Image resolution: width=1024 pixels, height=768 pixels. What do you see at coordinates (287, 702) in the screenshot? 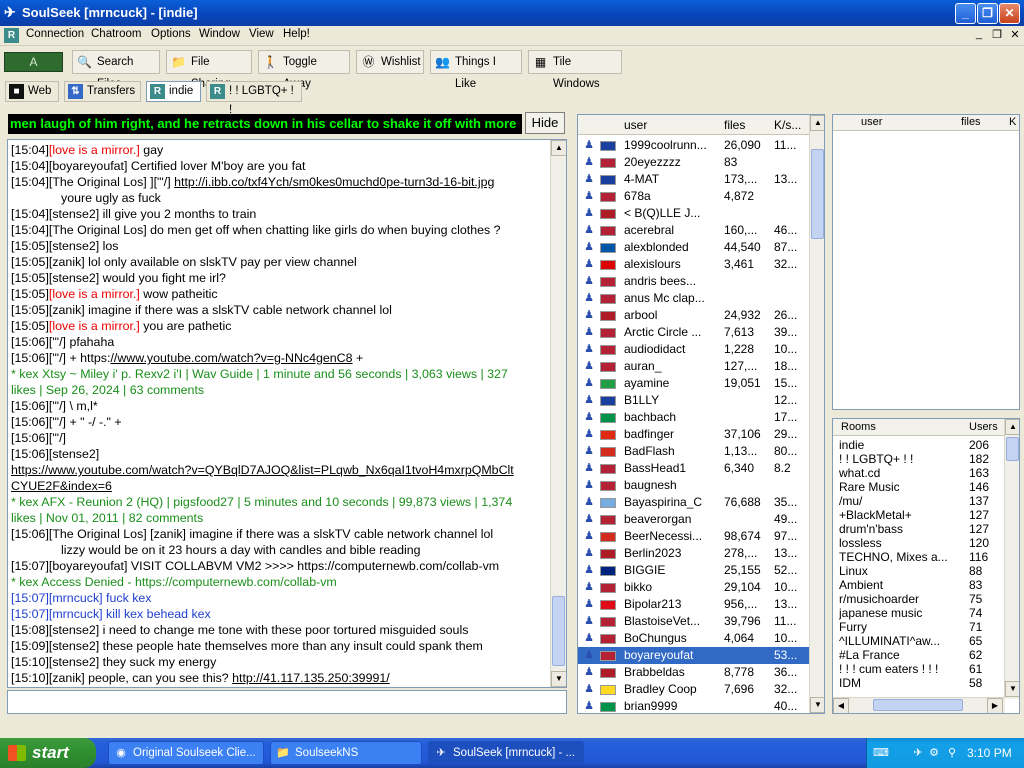
I see `chat-input` at bounding box center [287, 702].